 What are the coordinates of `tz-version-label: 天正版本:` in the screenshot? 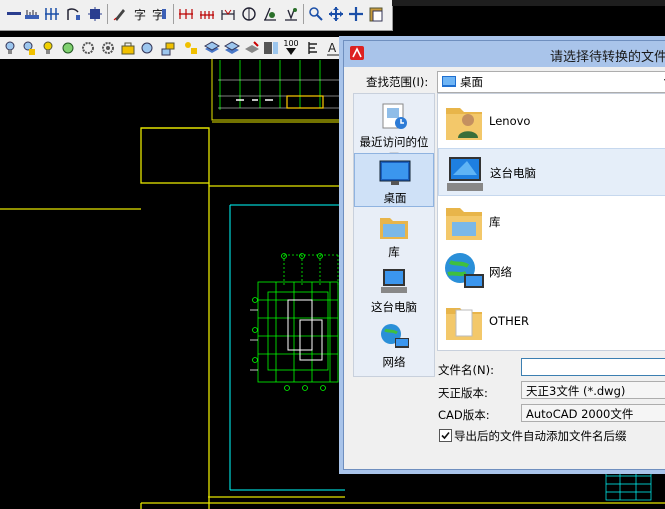 It's located at (463, 393).